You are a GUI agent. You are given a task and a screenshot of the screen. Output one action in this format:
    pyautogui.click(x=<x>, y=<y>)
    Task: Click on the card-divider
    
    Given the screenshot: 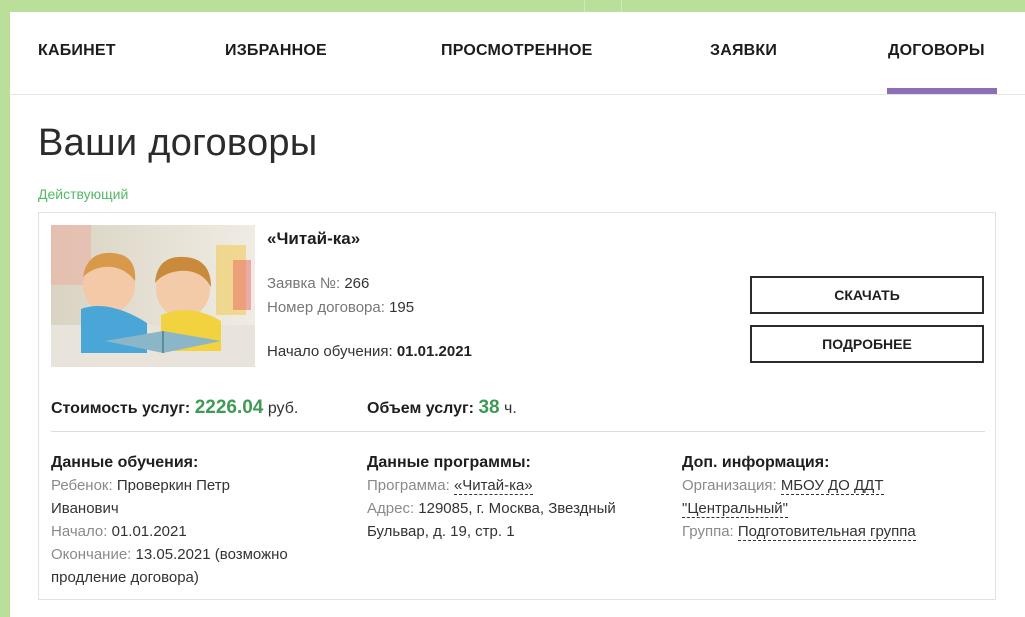 What is the action you would take?
    pyautogui.click(x=518, y=431)
    